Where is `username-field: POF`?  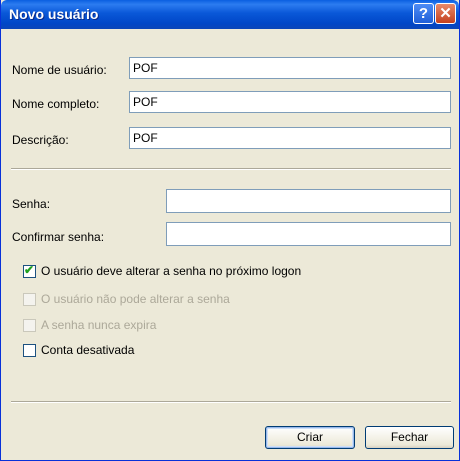 username-field: POF is located at coordinates (290, 68).